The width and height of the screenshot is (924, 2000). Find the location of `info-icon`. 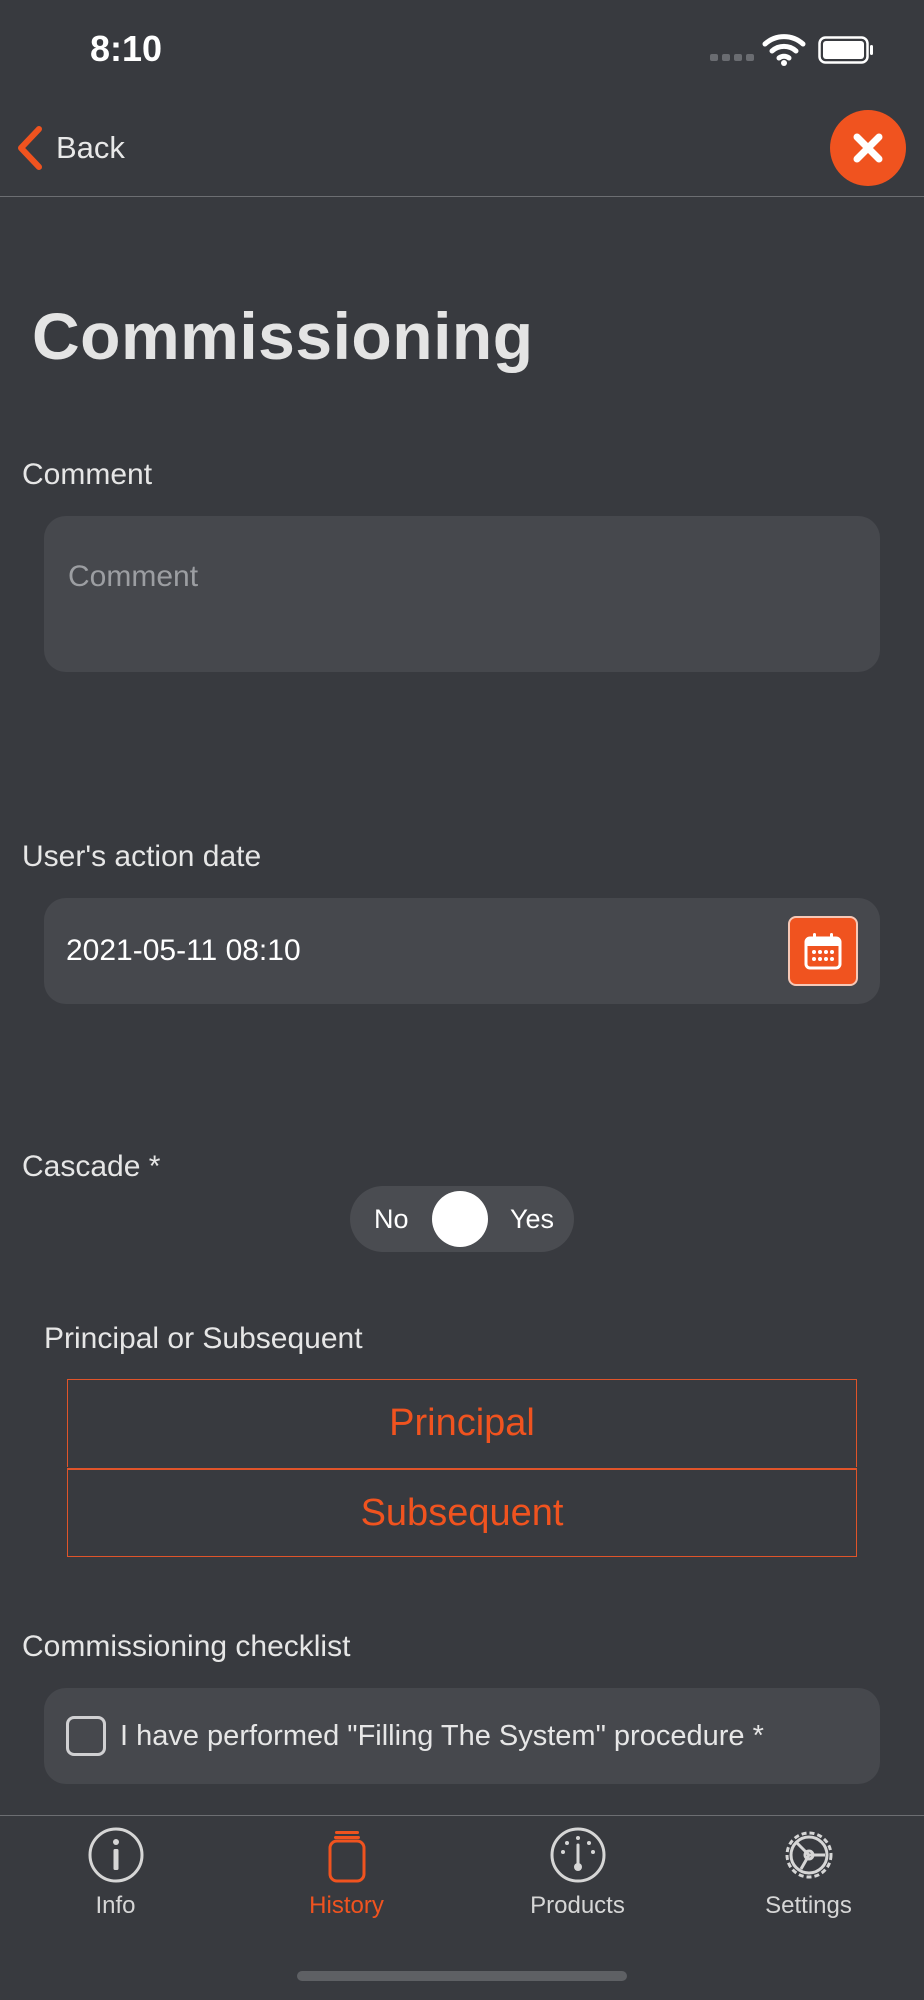

info-icon is located at coordinates (115, 1855).